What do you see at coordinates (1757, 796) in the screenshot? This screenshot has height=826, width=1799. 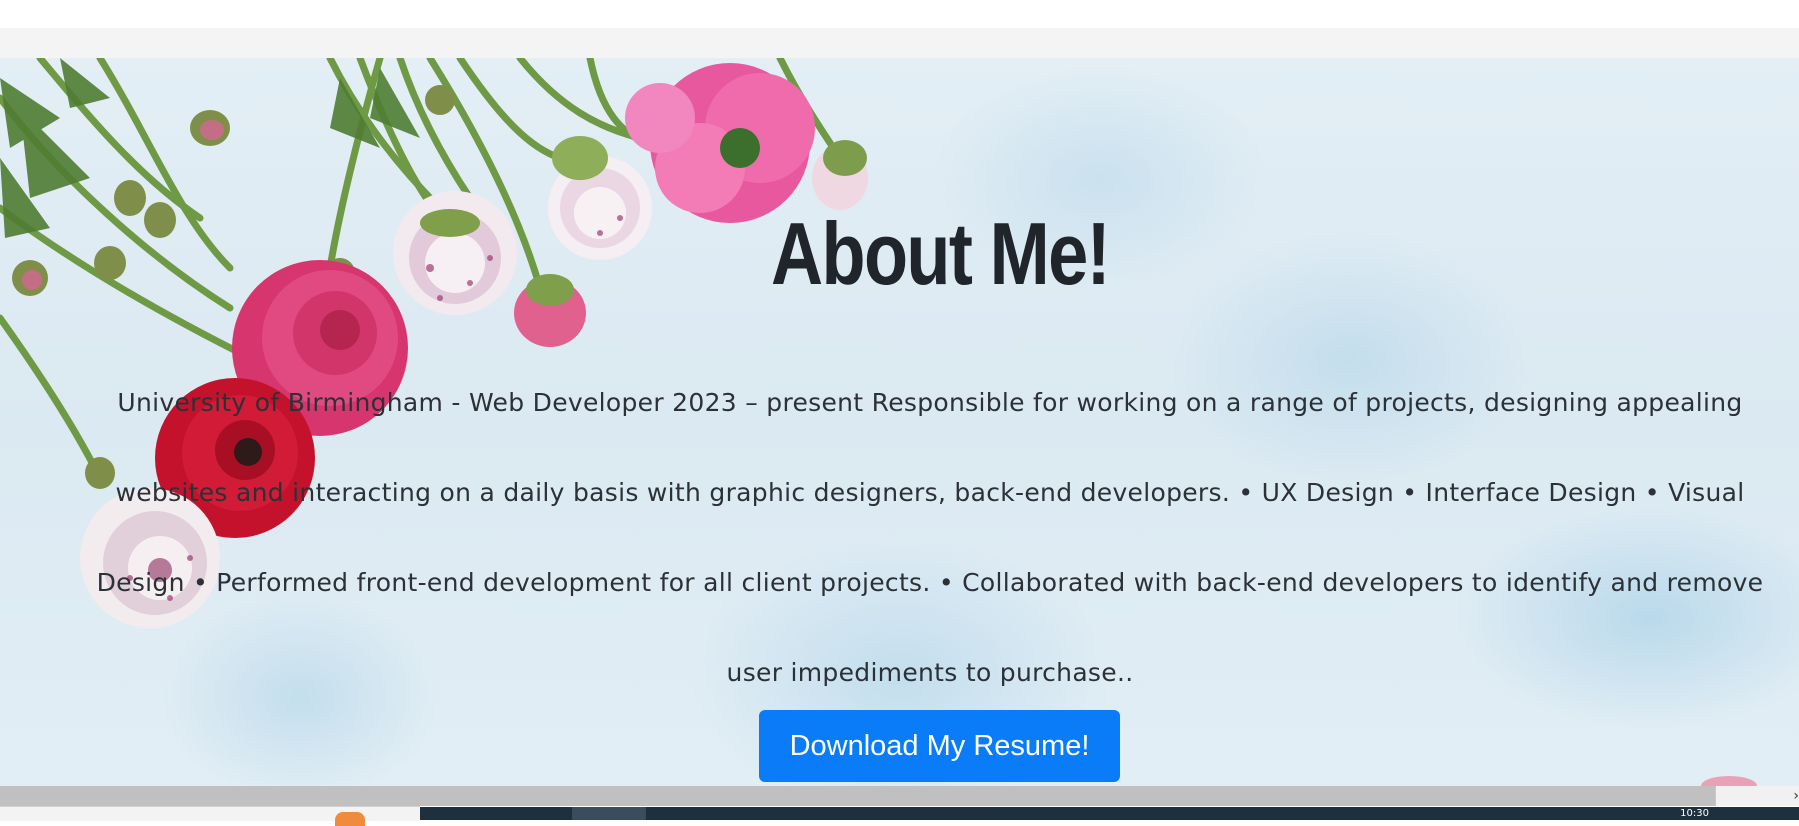 I see `scrollbar-track-end` at bounding box center [1757, 796].